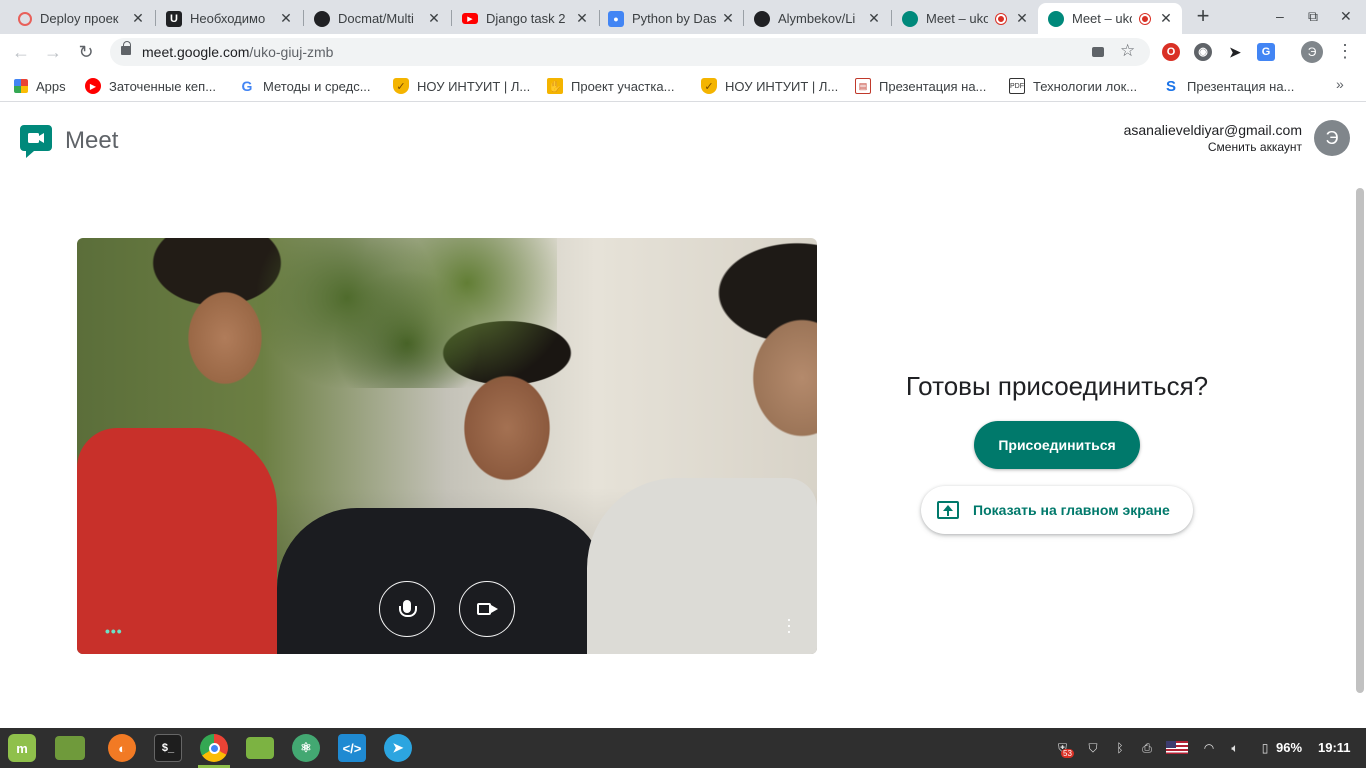 This screenshot has height=768, width=1366. What do you see at coordinates (1346, 16) in the screenshot?
I see `close-window-button: ✕` at bounding box center [1346, 16].